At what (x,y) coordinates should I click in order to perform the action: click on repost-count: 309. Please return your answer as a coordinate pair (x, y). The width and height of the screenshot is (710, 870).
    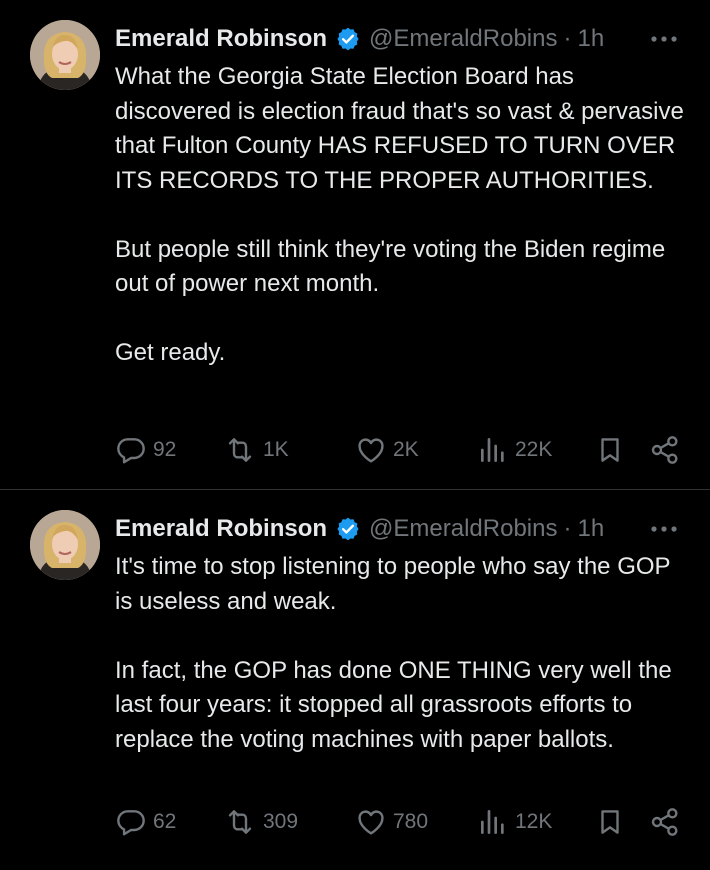
    Looking at the image, I should click on (281, 821).